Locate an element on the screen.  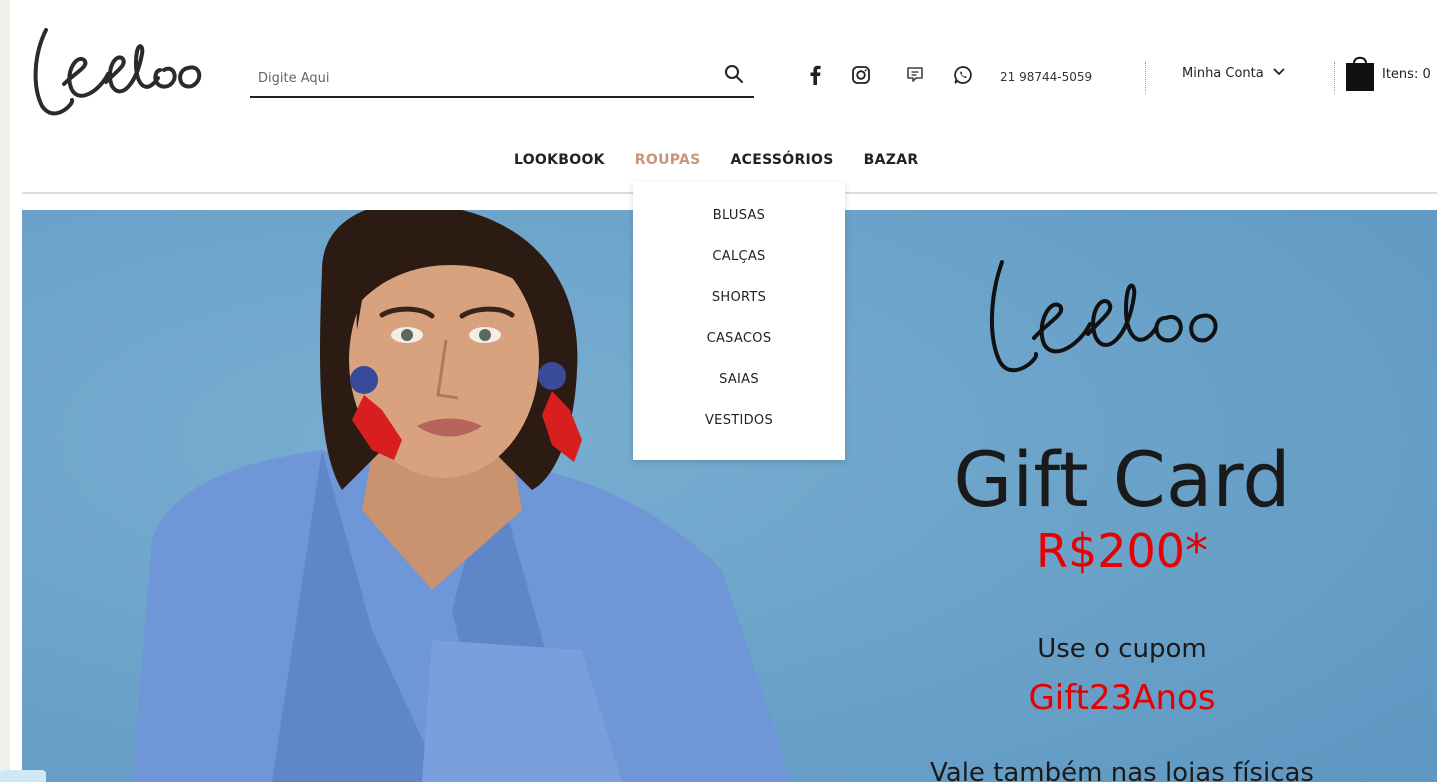
shopping-bag-icon is located at coordinates (1360, 74).